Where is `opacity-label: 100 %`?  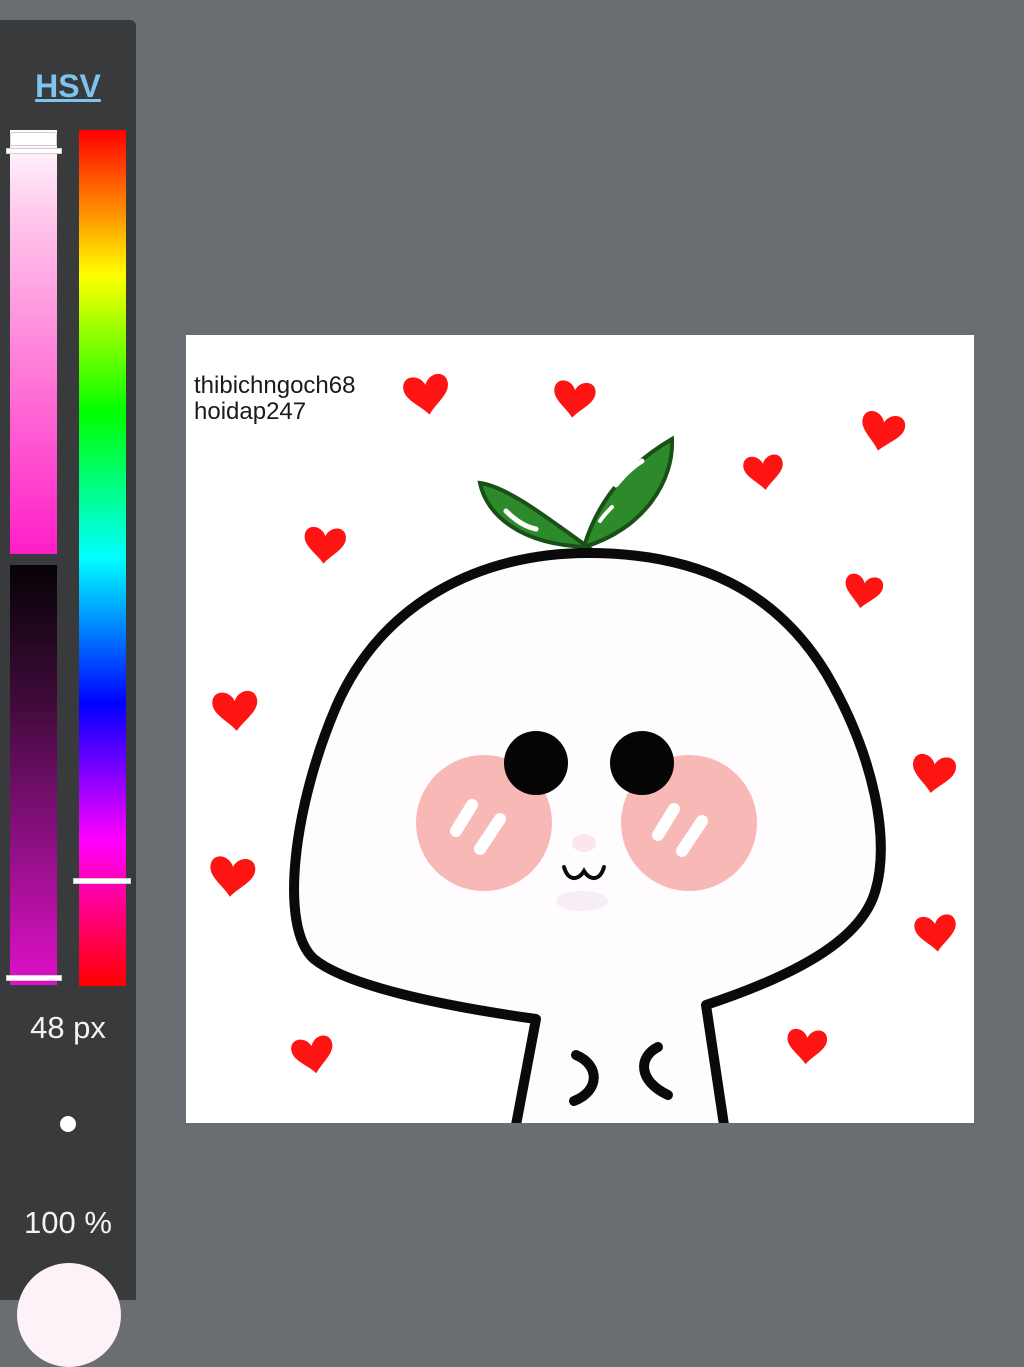
opacity-label: 100 % is located at coordinates (68, 1223).